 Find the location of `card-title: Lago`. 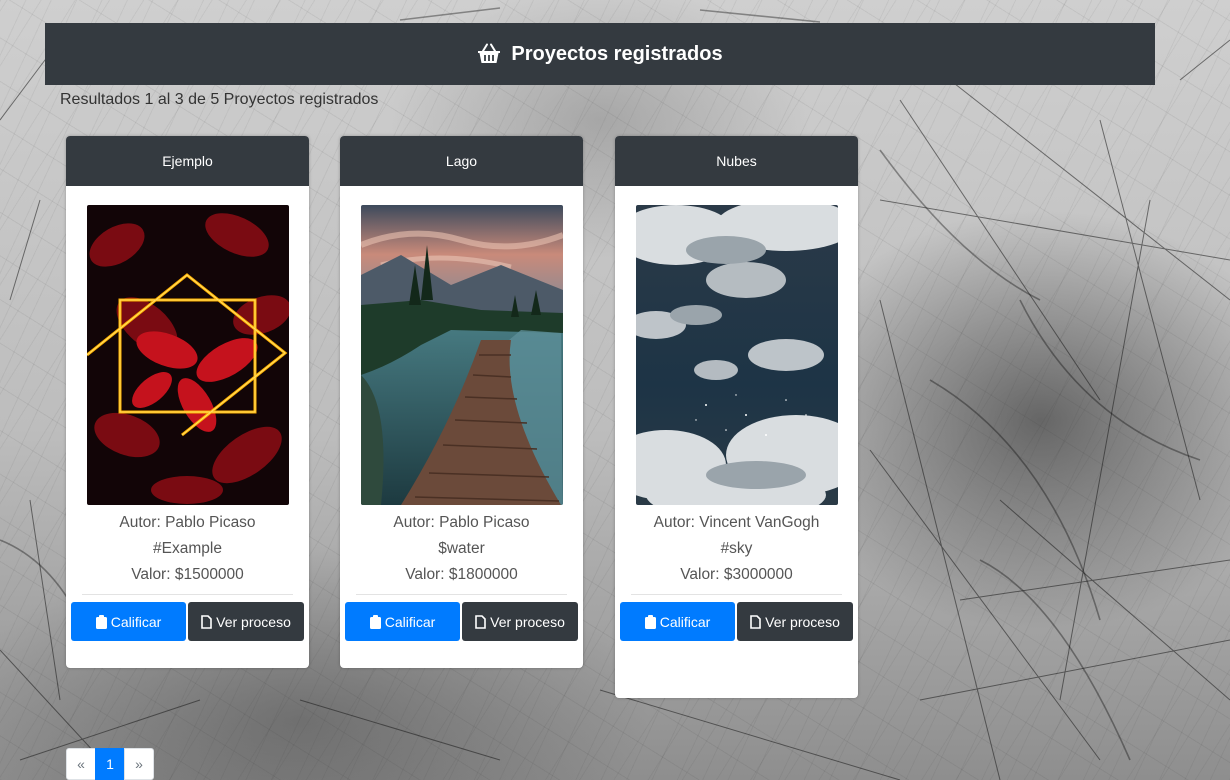

card-title: Lago is located at coordinates (461, 161).